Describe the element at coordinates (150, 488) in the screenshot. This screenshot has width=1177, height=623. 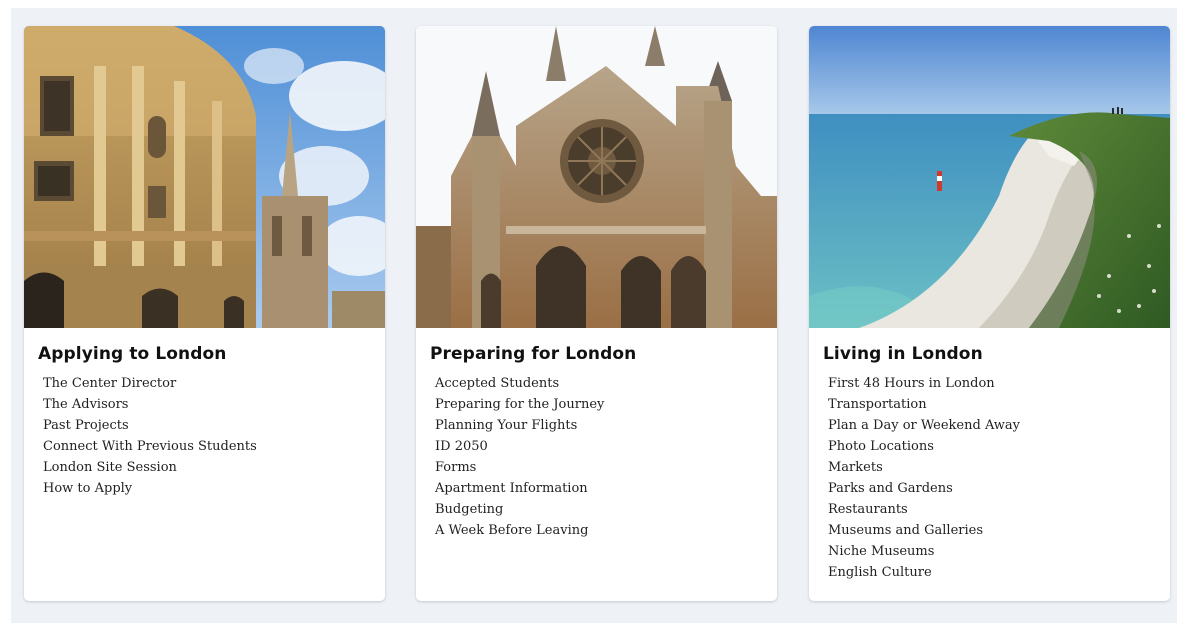
I see `link-how-to-apply: How to Apply` at that location.